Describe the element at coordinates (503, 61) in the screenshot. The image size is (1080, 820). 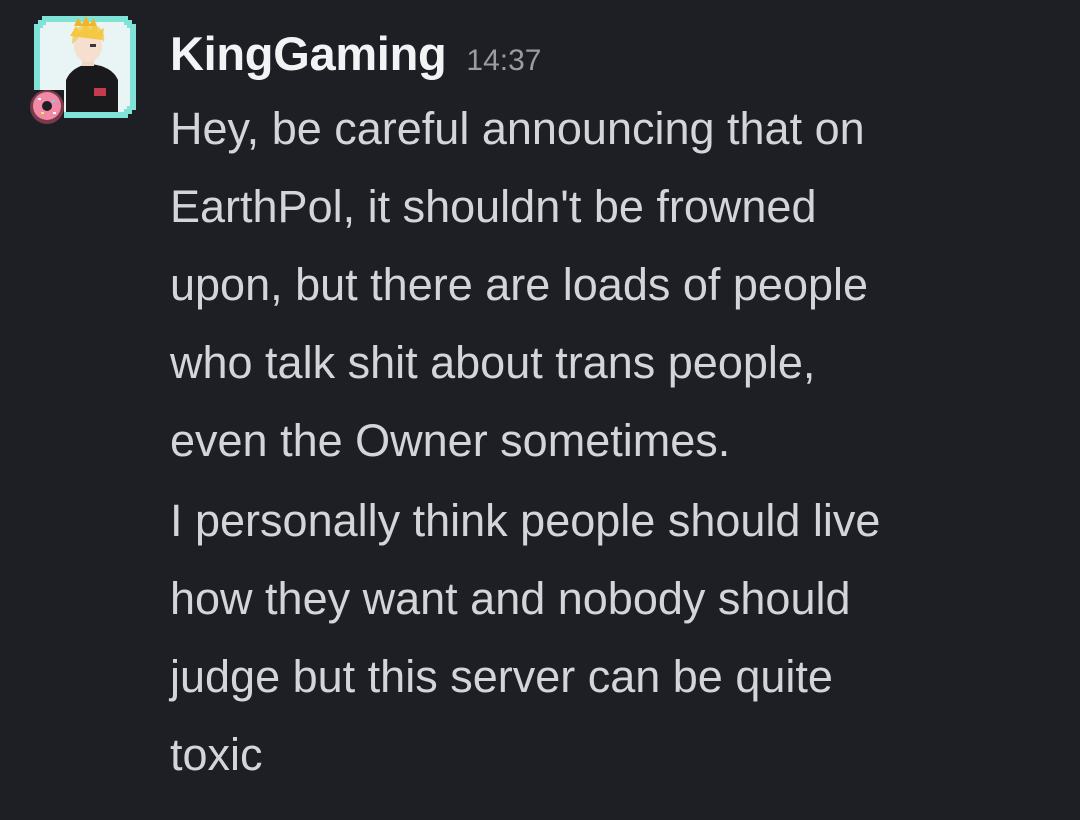
I see `timestamp: 14:37` at that location.